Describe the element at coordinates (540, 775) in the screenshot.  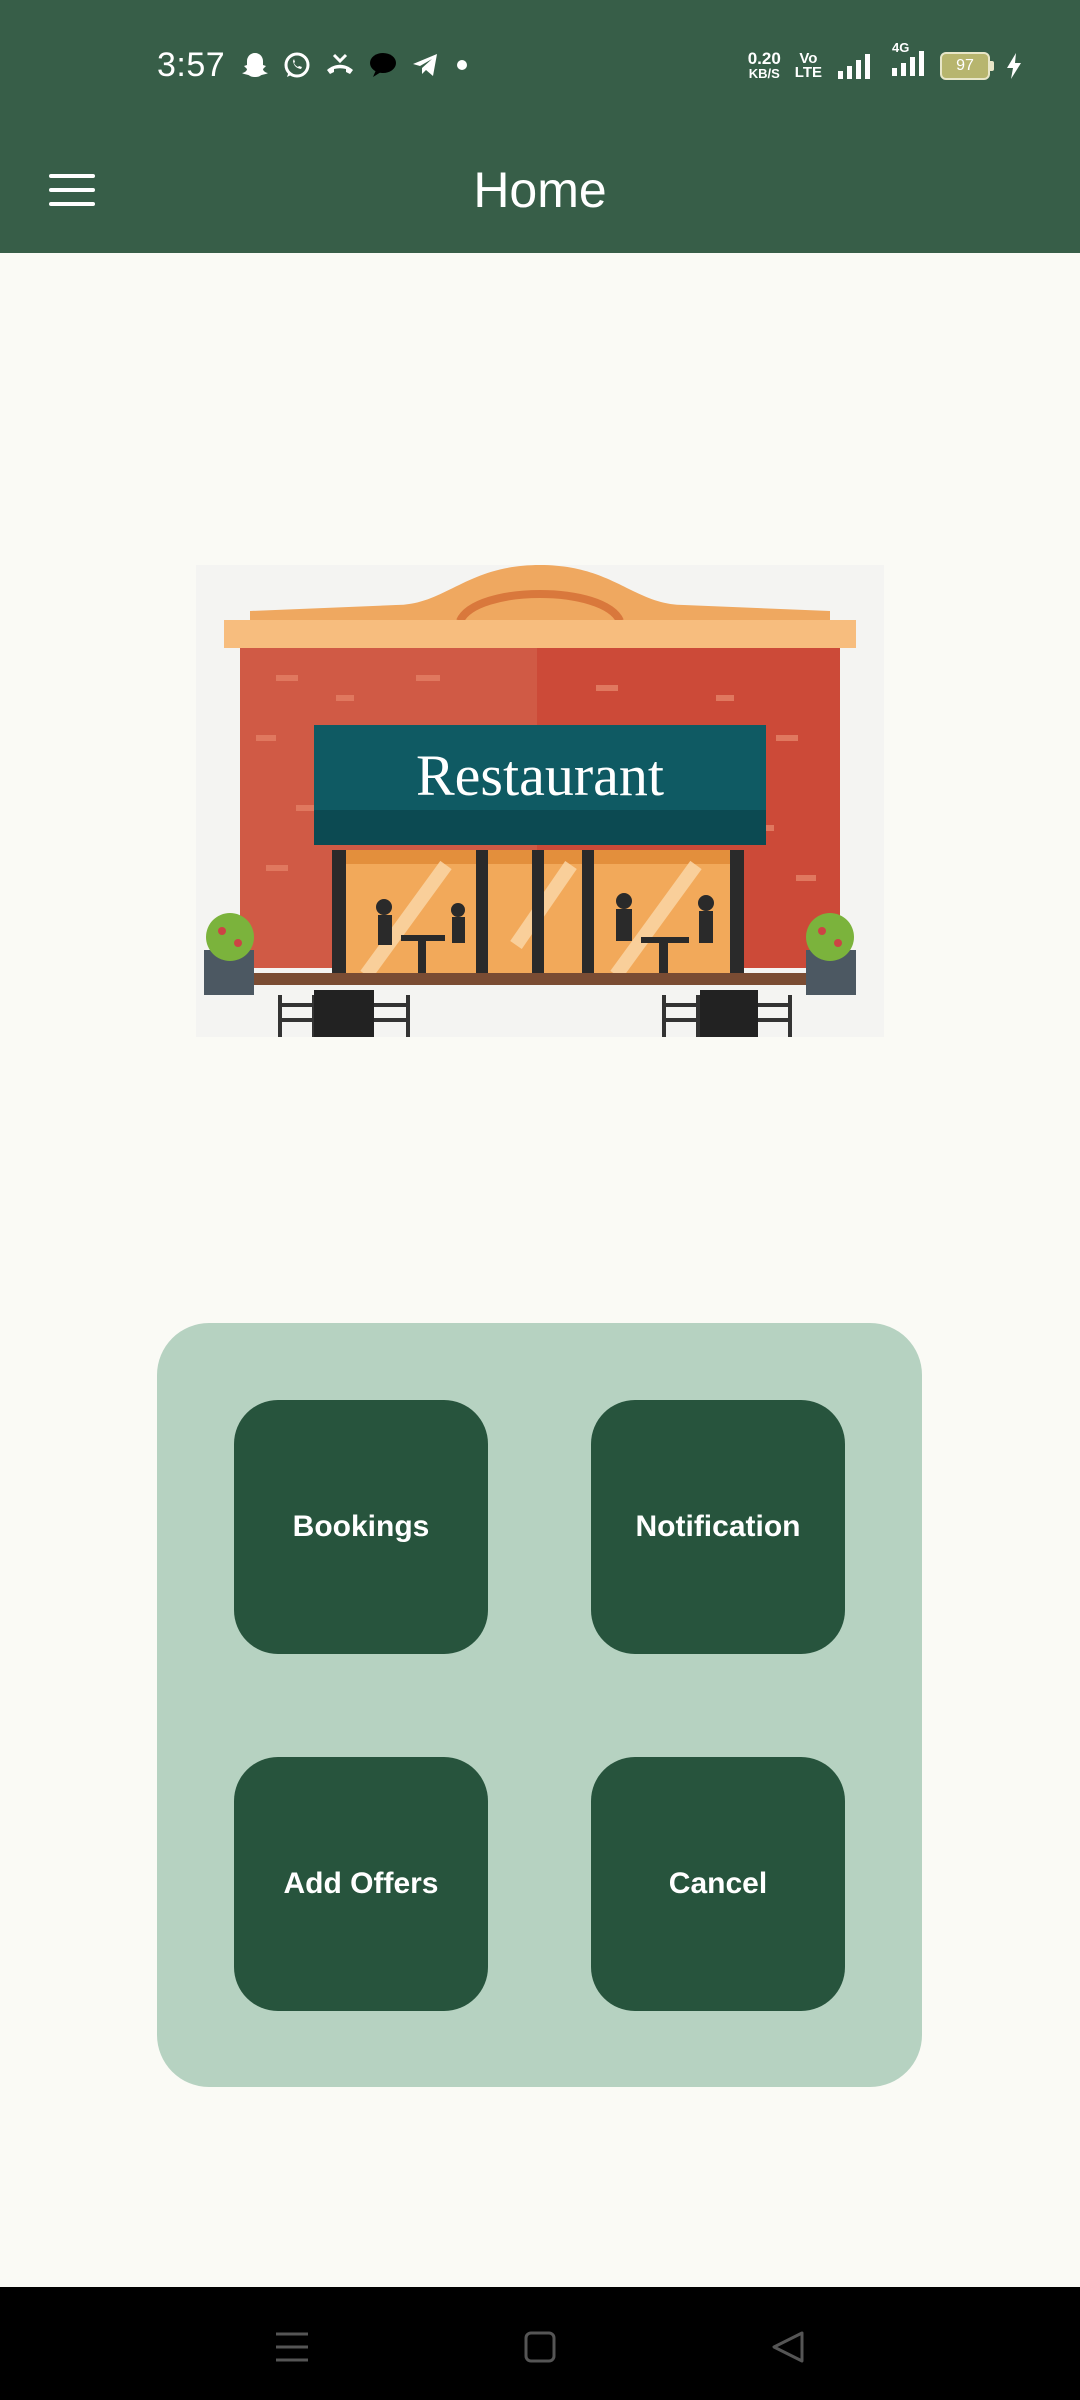
I see `restaurant-sign-text: Restaurant` at that location.